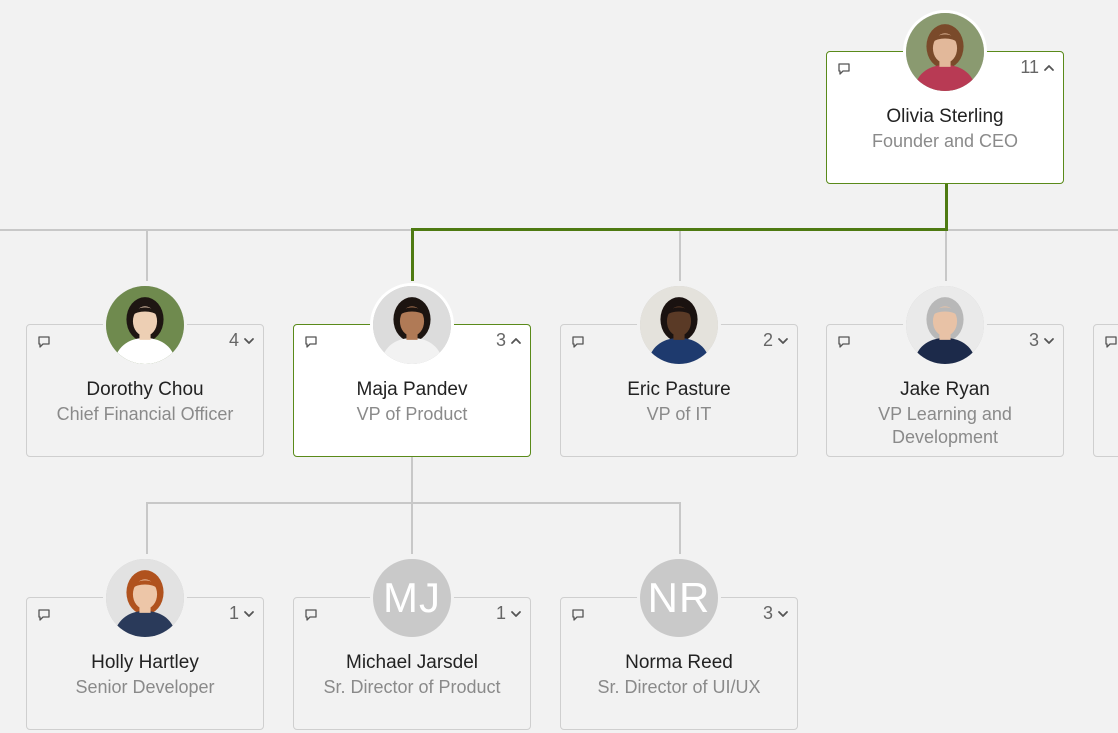 The width and height of the screenshot is (1118, 733). What do you see at coordinates (242, 340) in the screenshot?
I see `reports-count-toggle: 4` at bounding box center [242, 340].